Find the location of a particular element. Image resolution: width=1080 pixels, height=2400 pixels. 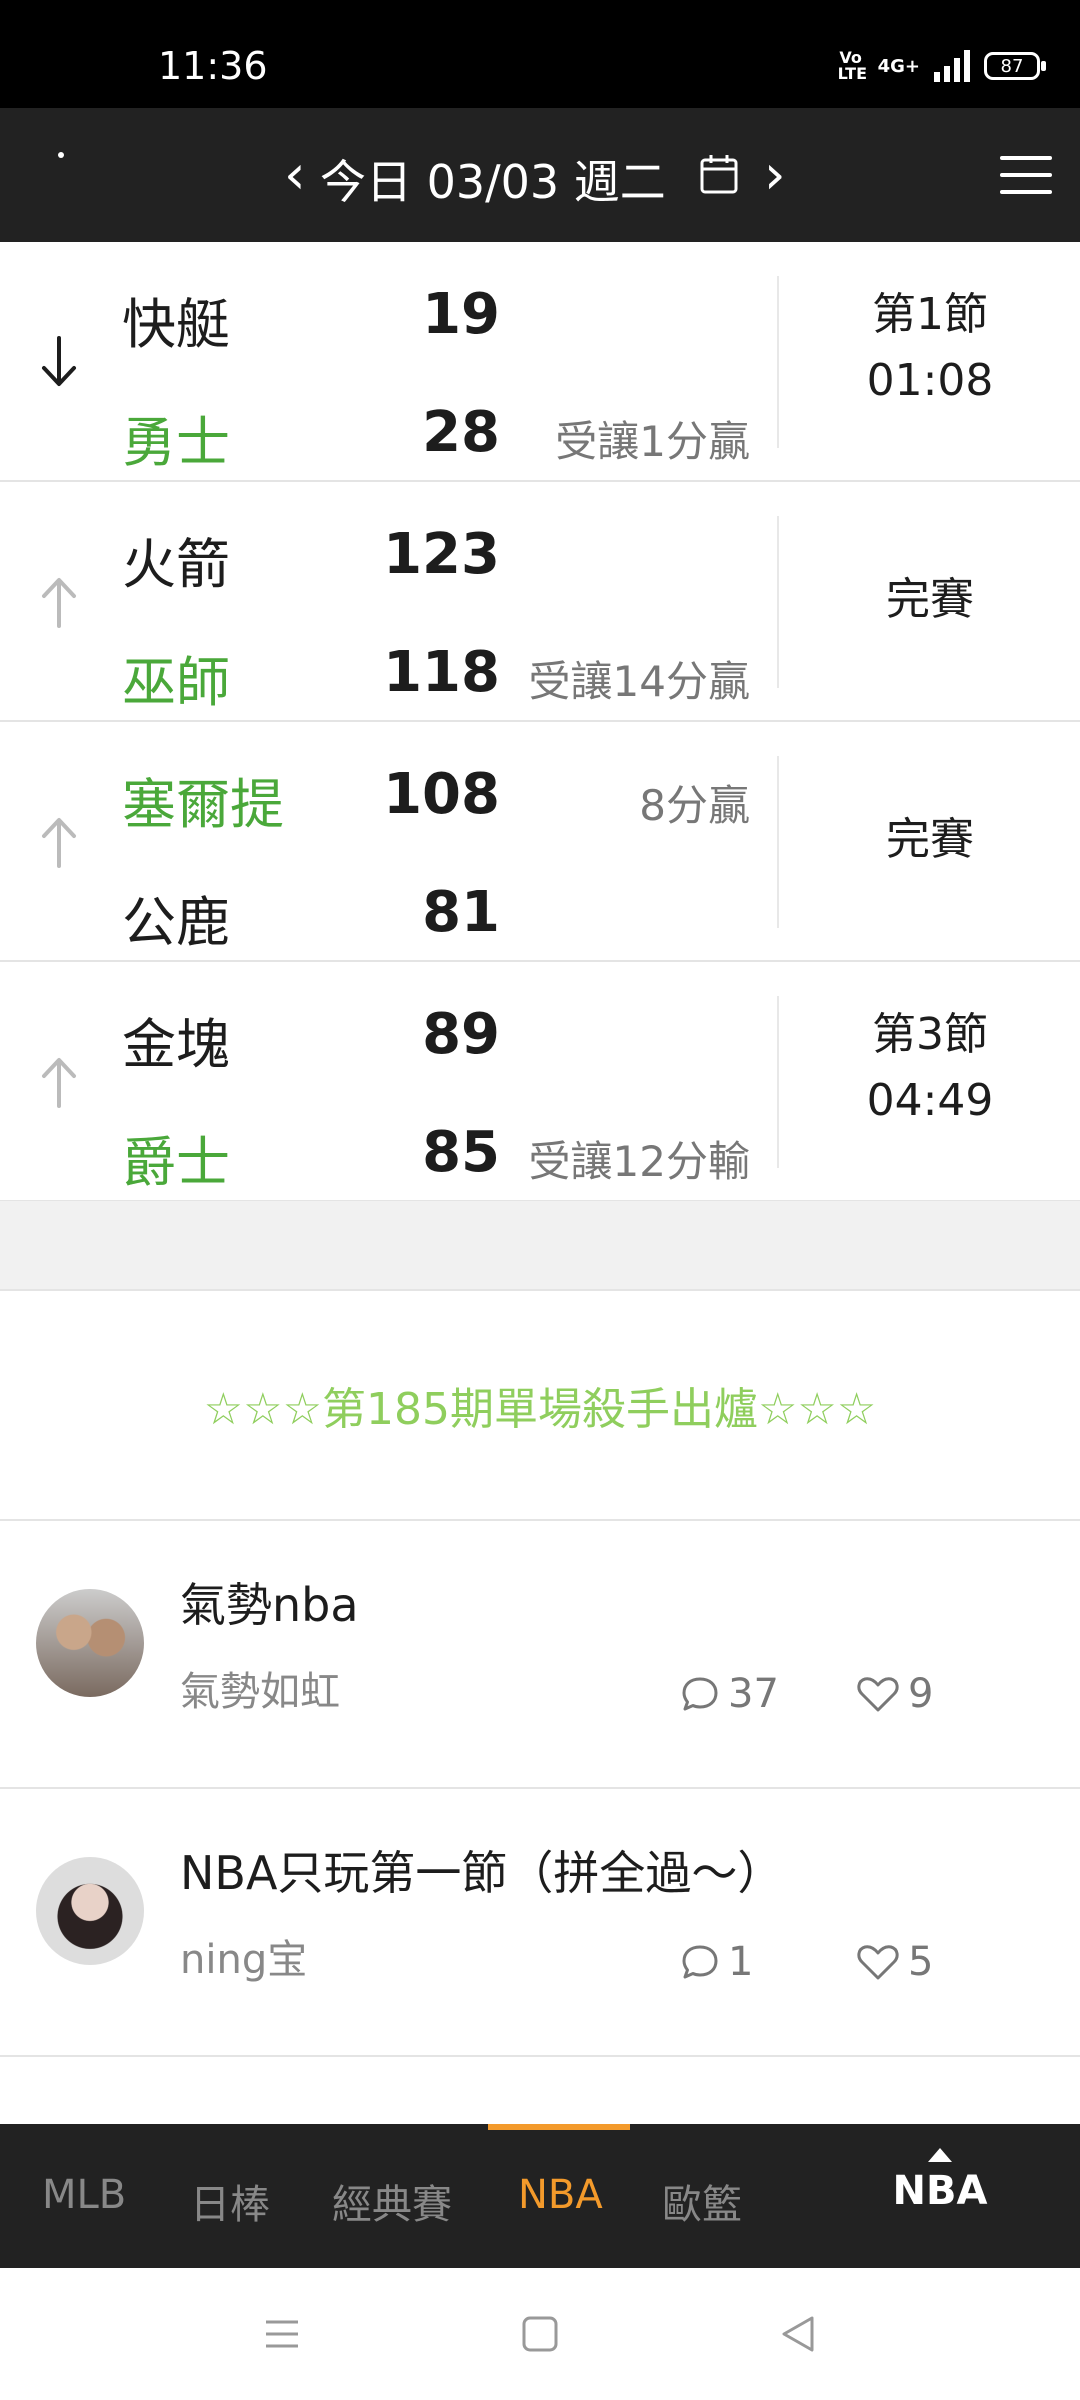

post-stats: 15 is located at coordinates (806, 1962).